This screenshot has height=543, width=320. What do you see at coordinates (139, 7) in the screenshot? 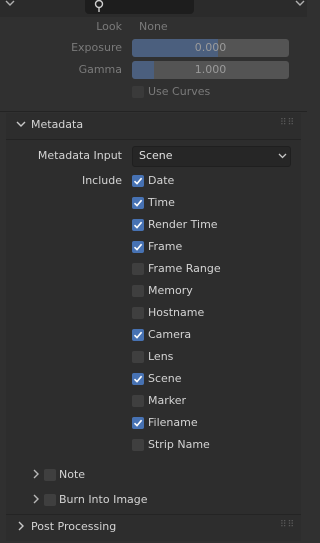
I see `search-input` at bounding box center [139, 7].